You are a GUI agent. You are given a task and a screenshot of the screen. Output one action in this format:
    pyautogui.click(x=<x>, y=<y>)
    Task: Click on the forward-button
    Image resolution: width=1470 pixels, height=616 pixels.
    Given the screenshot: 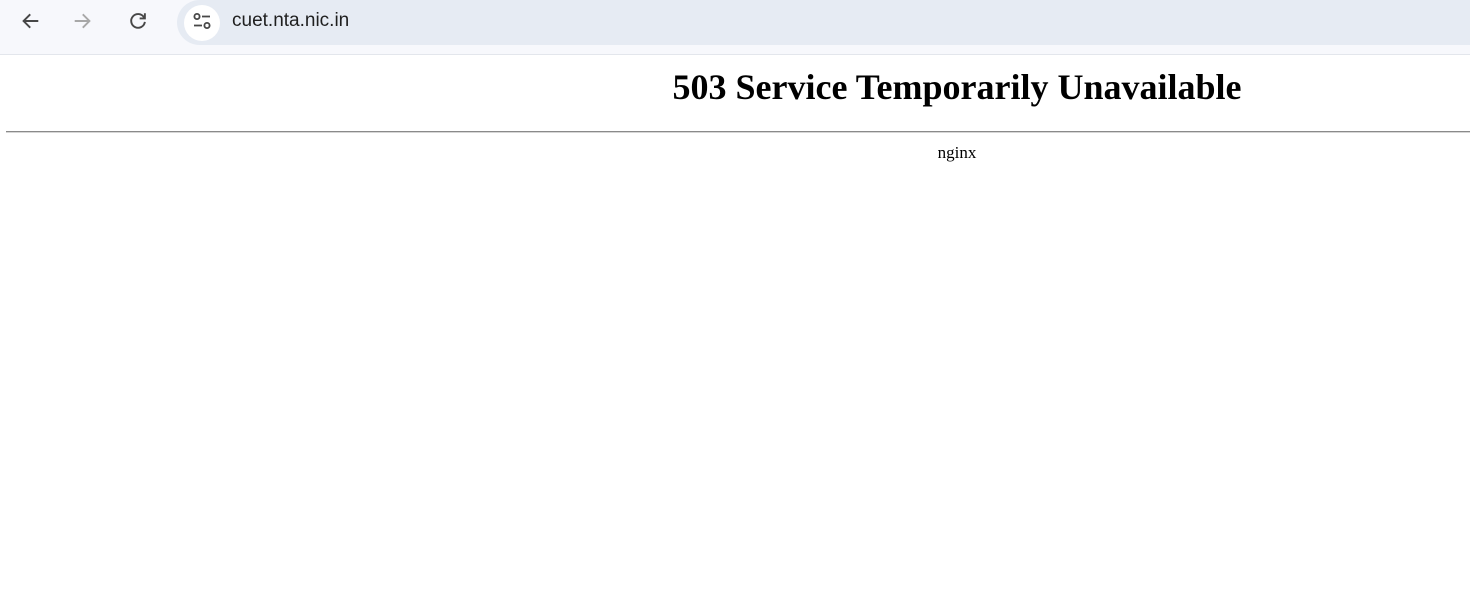 What is the action you would take?
    pyautogui.click(x=83, y=21)
    